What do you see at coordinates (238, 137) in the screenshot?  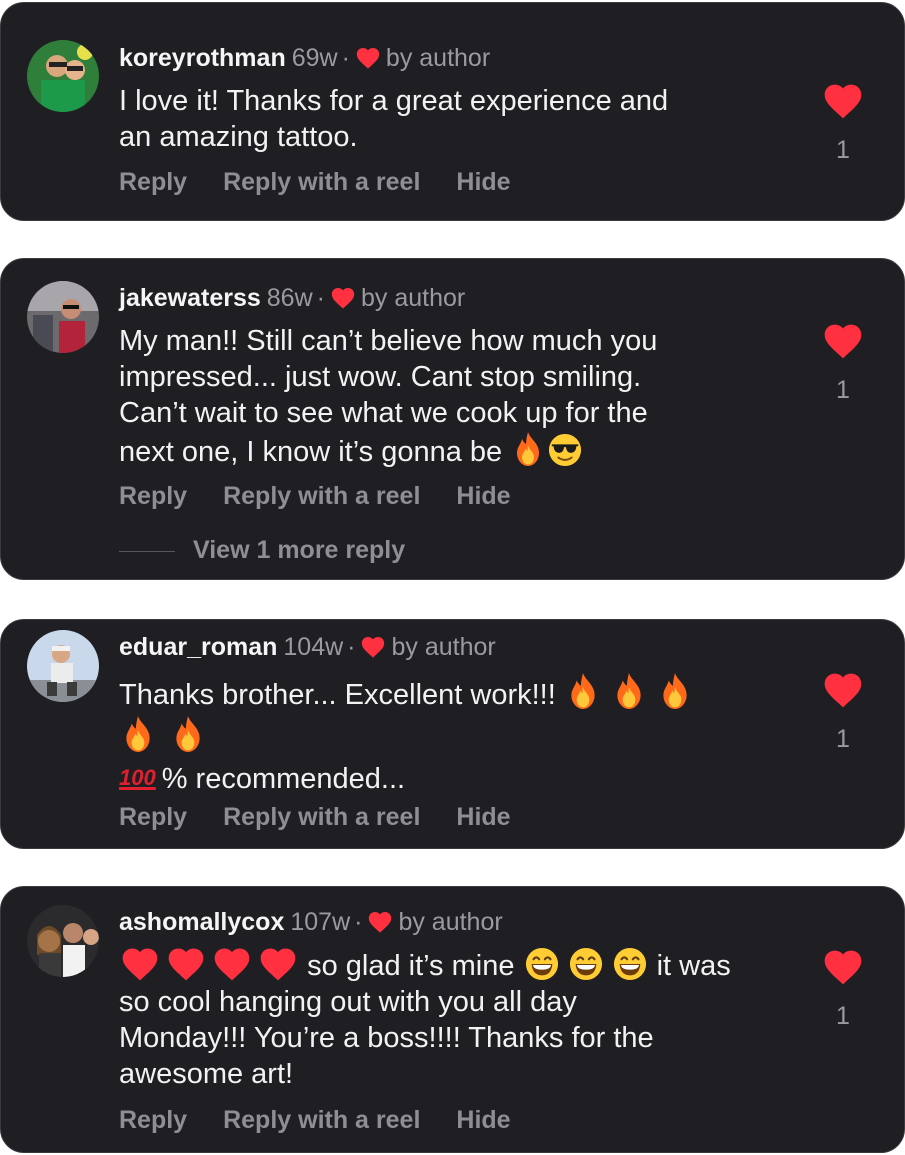 I see `comment-line: an amazing tattoo.` at bounding box center [238, 137].